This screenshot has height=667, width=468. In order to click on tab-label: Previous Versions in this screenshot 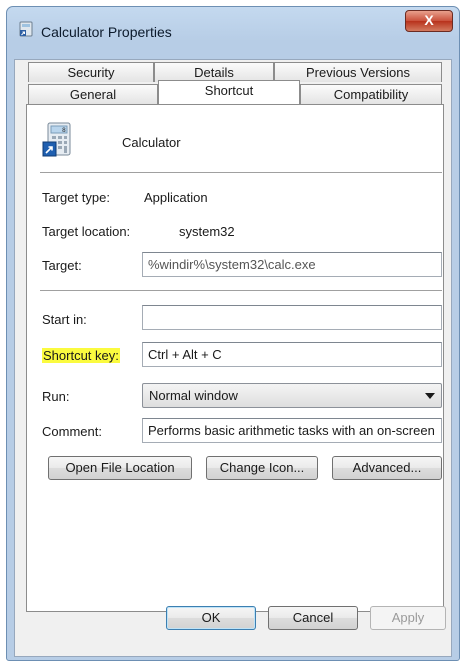, I will do `click(358, 72)`.